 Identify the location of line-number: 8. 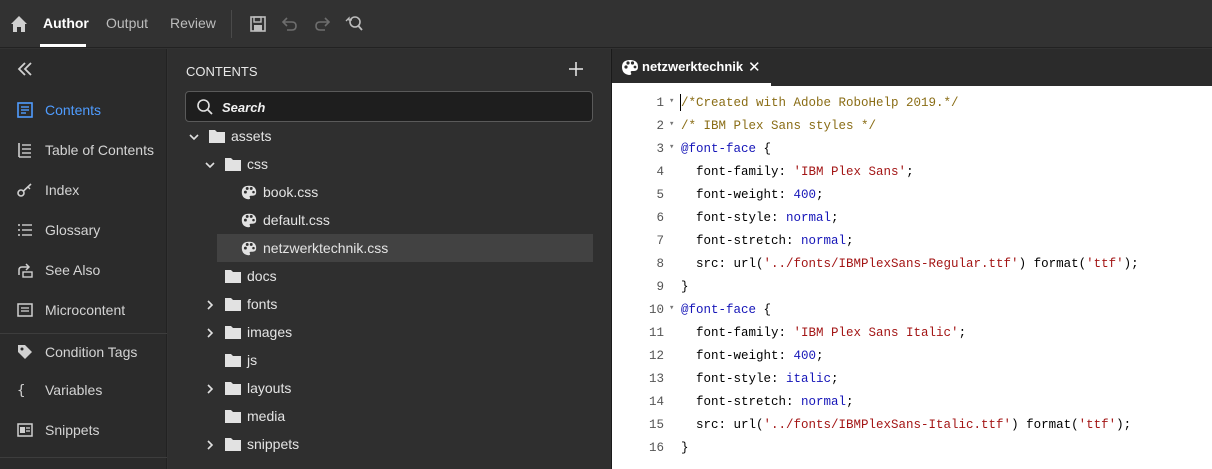
(660, 264).